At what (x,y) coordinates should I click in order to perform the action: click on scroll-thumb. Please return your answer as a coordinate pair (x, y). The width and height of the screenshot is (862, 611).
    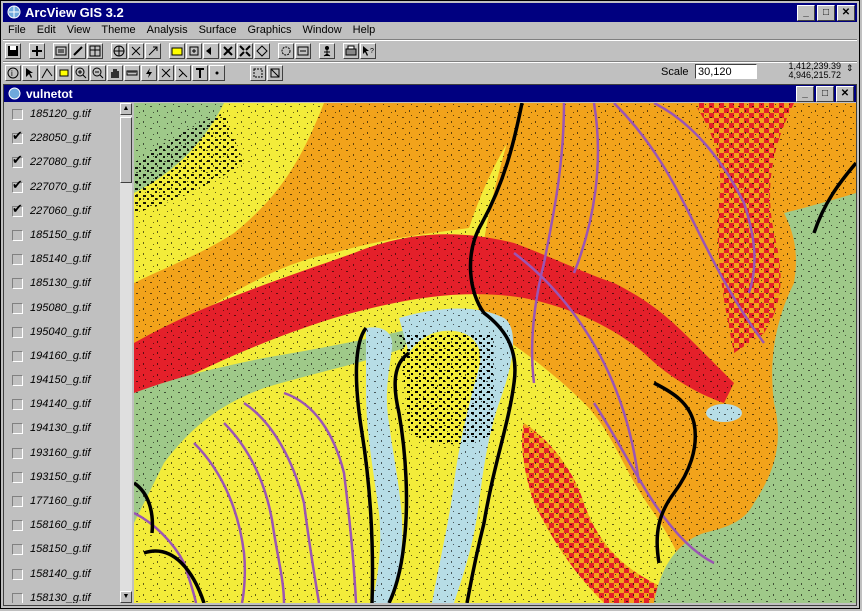
    Looking at the image, I should click on (126, 150).